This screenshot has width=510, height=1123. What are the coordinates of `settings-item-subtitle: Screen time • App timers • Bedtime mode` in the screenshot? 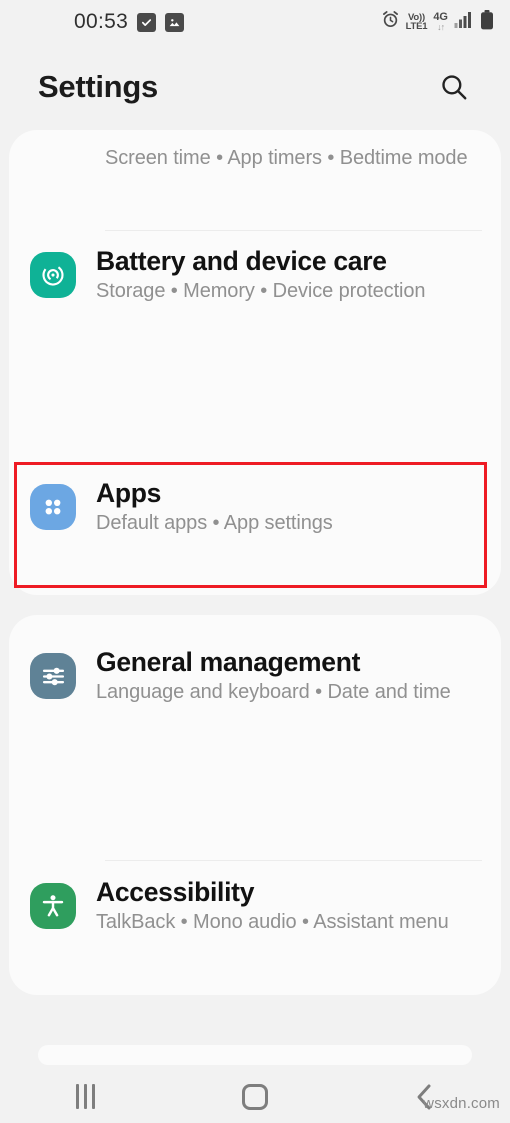 It's located at (286, 158).